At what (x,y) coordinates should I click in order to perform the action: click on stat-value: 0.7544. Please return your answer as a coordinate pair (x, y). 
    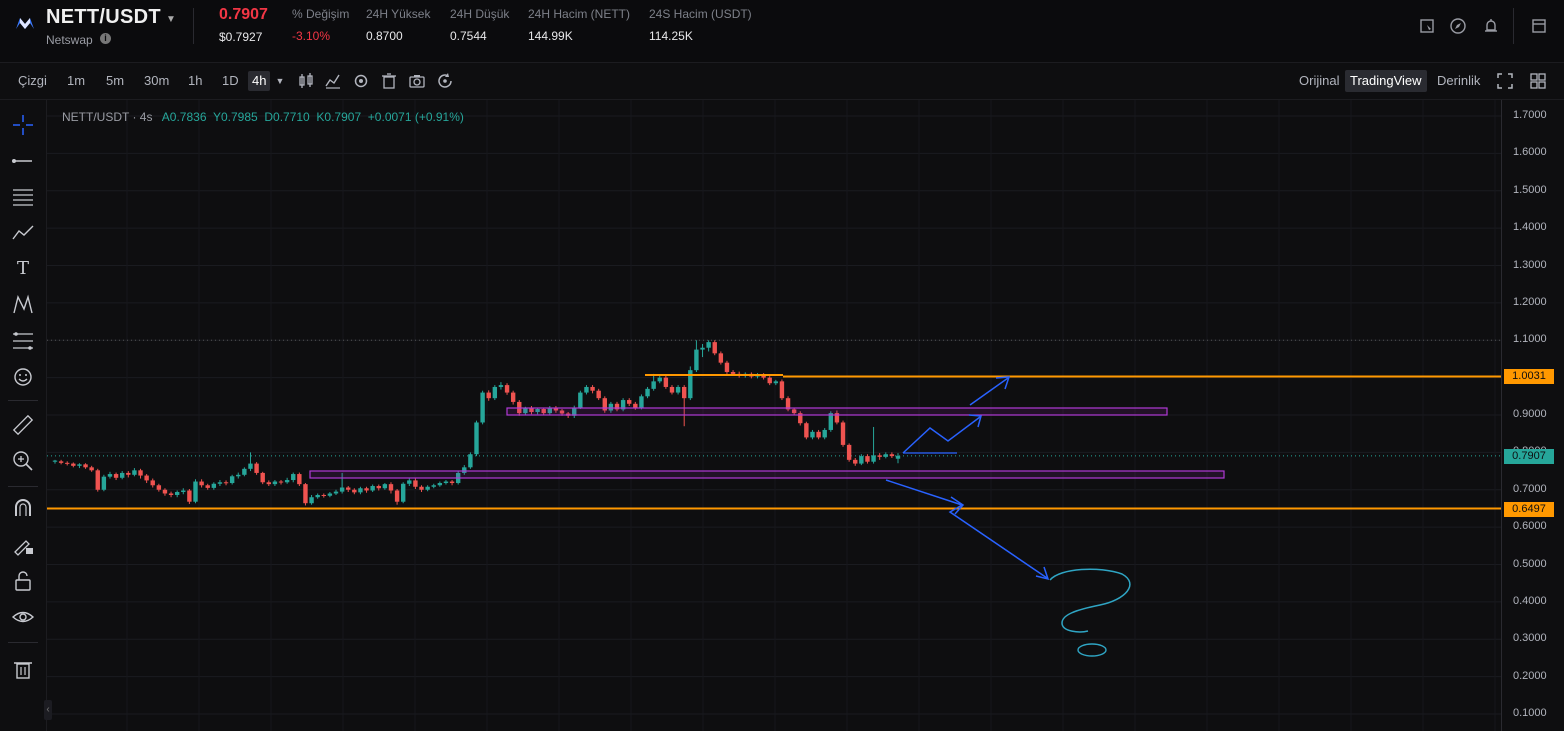
    Looking at the image, I should click on (468, 36).